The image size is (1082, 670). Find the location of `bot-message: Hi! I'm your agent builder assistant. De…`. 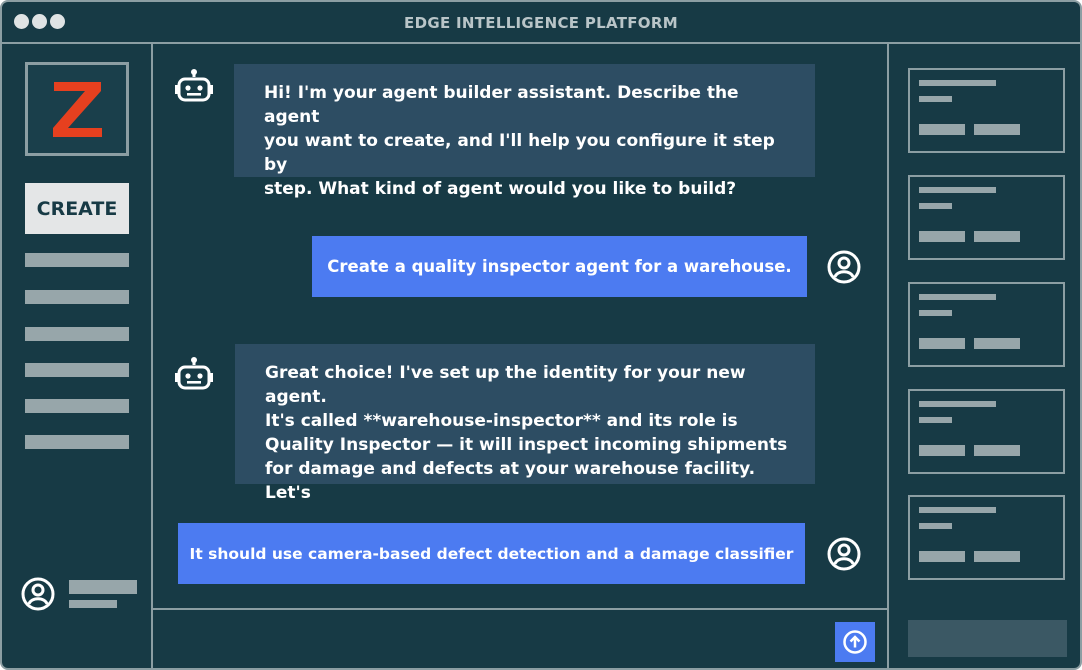

bot-message: Hi! I'm your agent builder assistant. De… is located at coordinates (524, 131).